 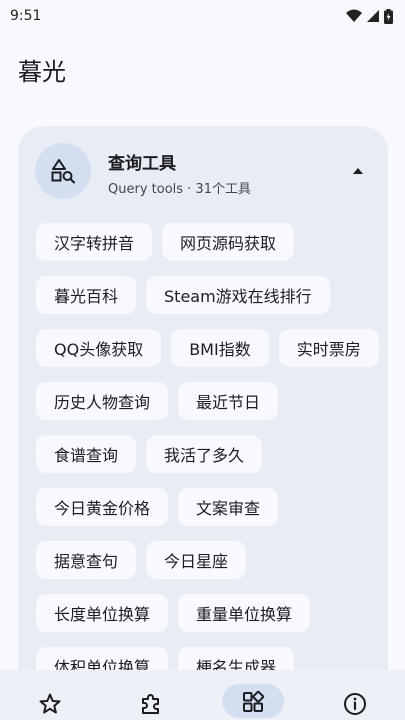 I want to click on tool-chip: 我活了多久, so click(x=204, y=454).